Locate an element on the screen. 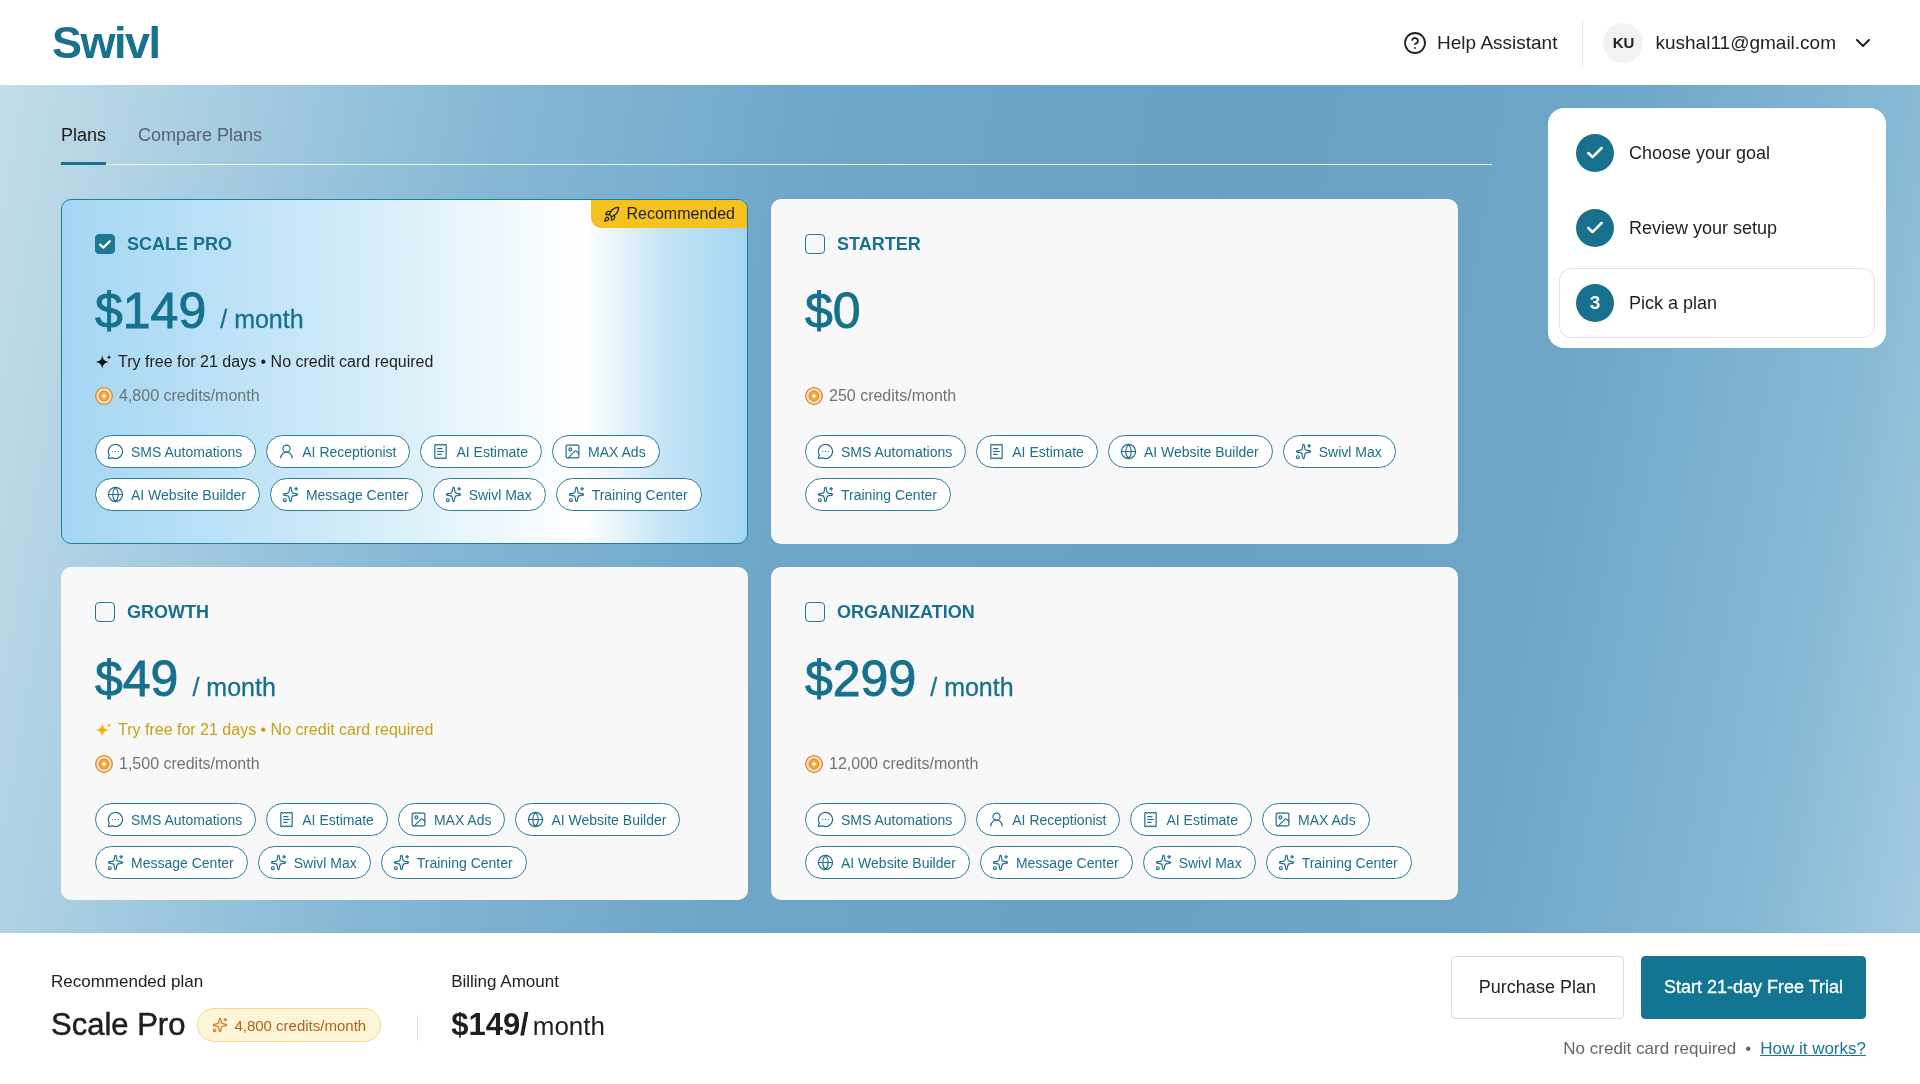  account-menu-button: kushal11@gmail.com is located at coordinates (1762, 42).